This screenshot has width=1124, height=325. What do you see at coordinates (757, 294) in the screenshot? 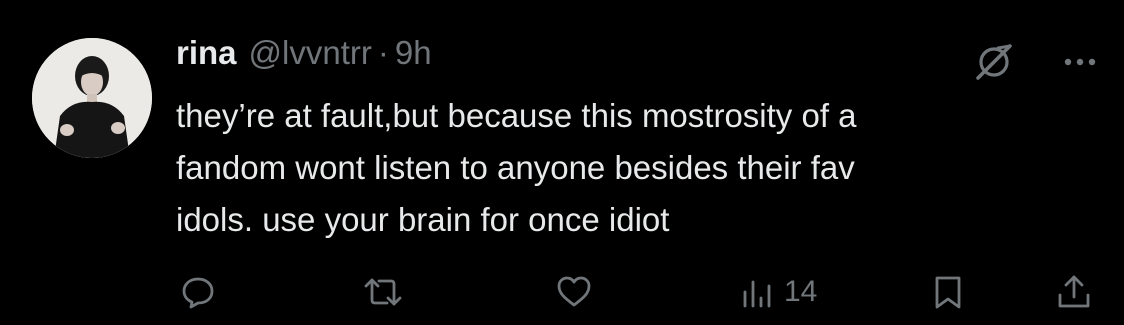
I see `views-bar-icon` at bounding box center [757, 294].